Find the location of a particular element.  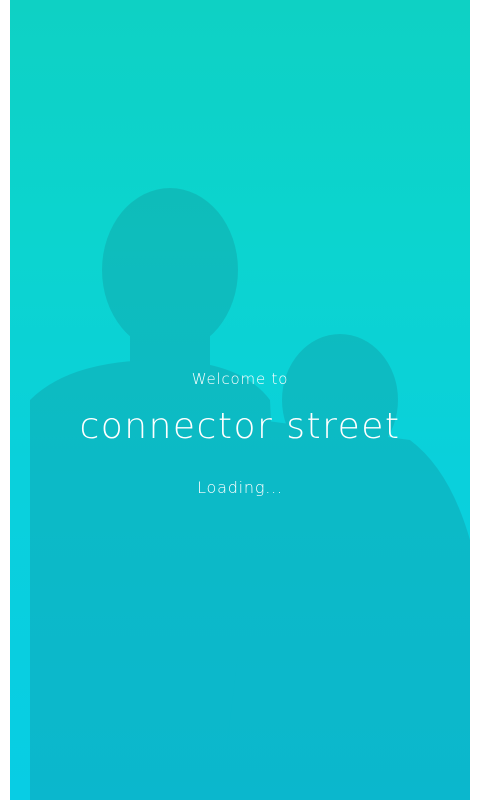

brand-logo-text: connector street is located at coordinates (240, 426).